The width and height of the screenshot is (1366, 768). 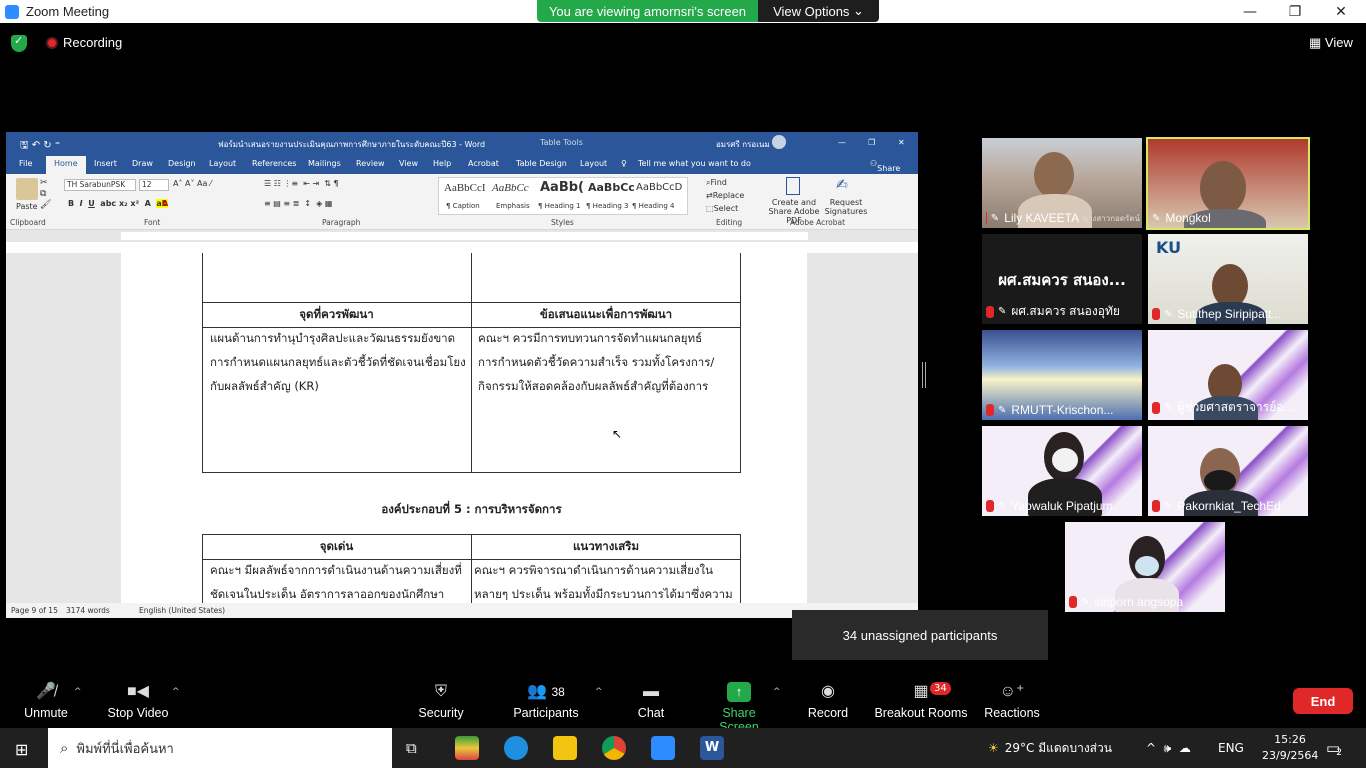 I want to click on style-caption-preview: AaBbCcI, so click(x=465, y=188).